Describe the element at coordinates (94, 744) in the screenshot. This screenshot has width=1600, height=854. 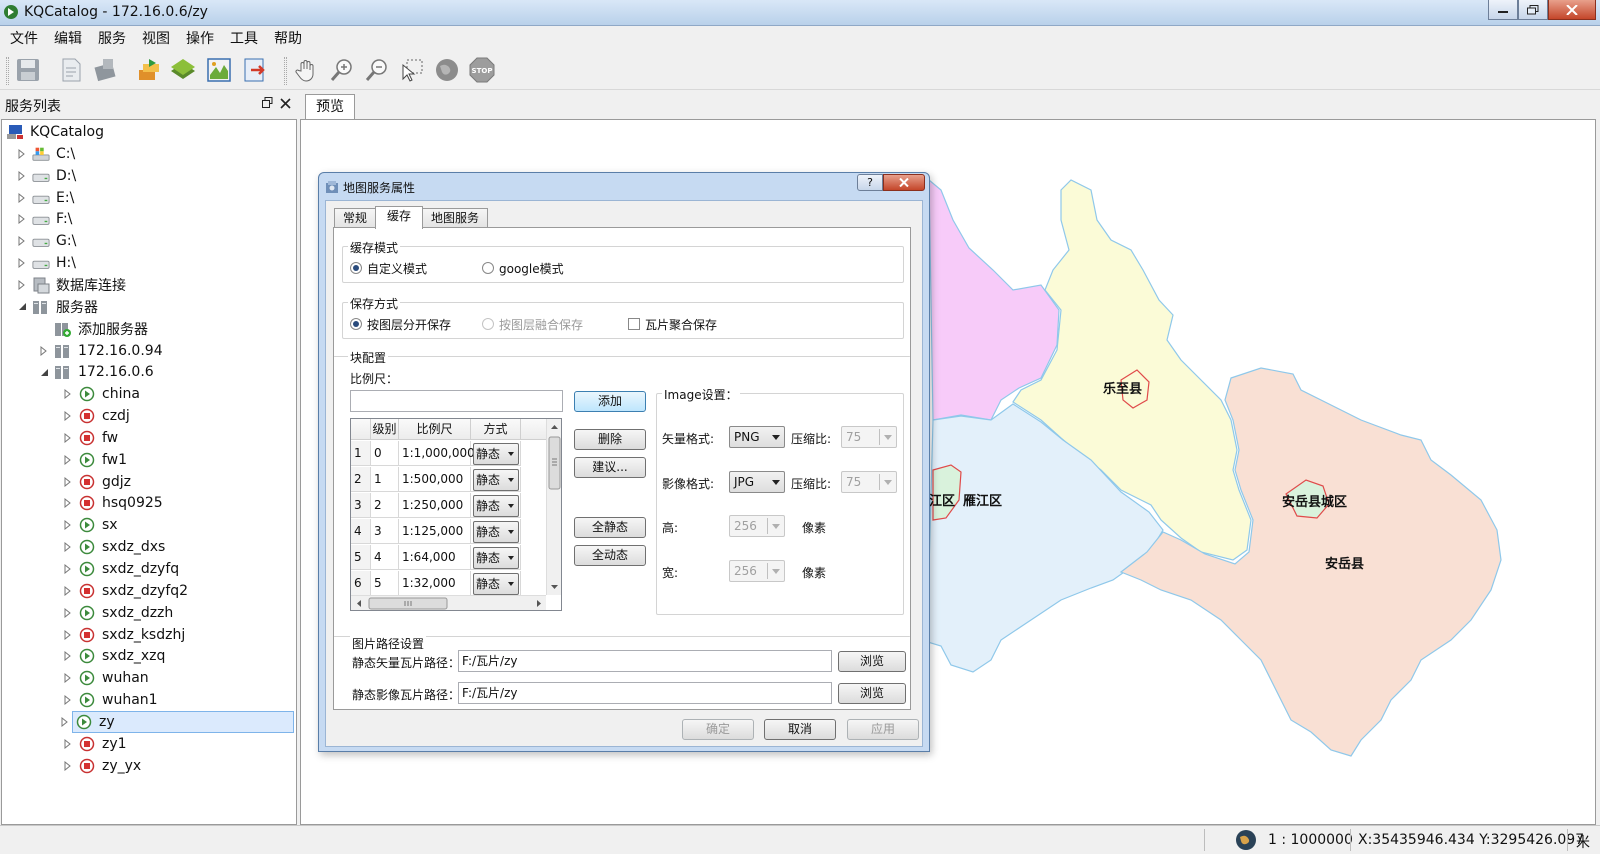
I see `tree-service-item: zy1` at that location.